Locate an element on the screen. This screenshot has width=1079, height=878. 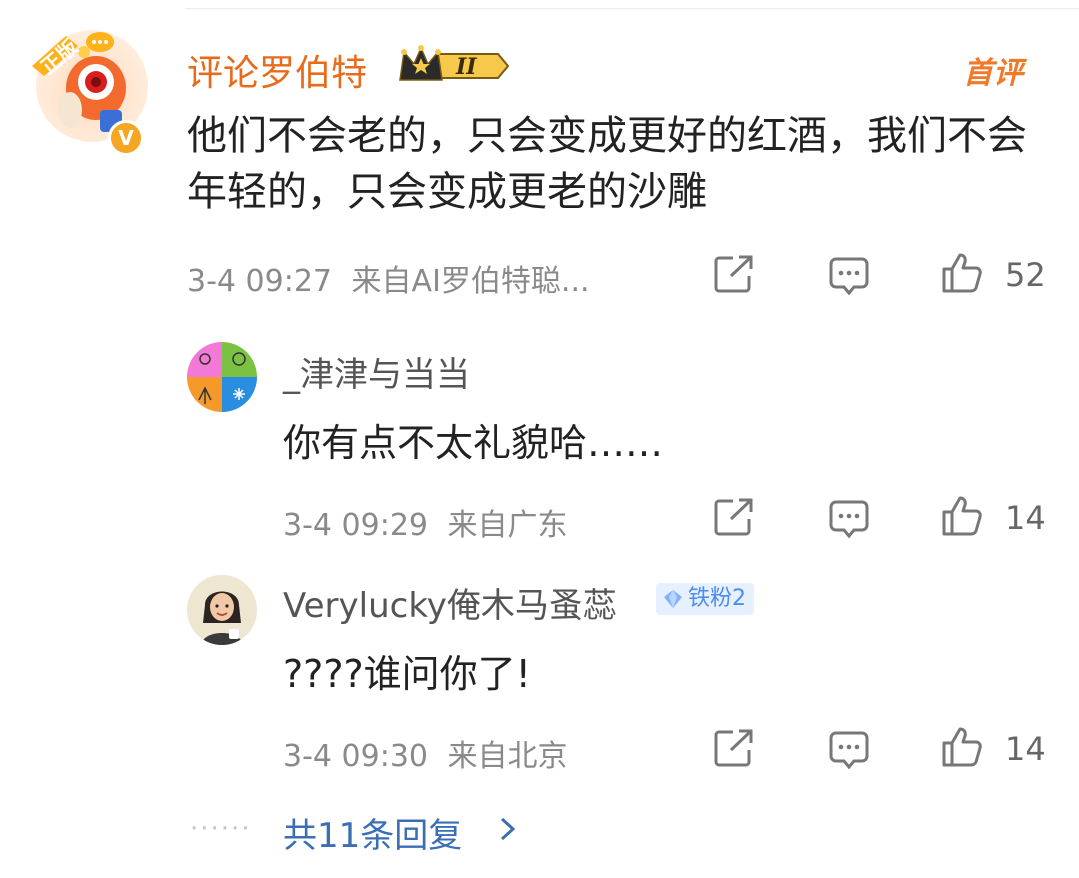
person-avatar-icon is located at coordinates (222, 610).